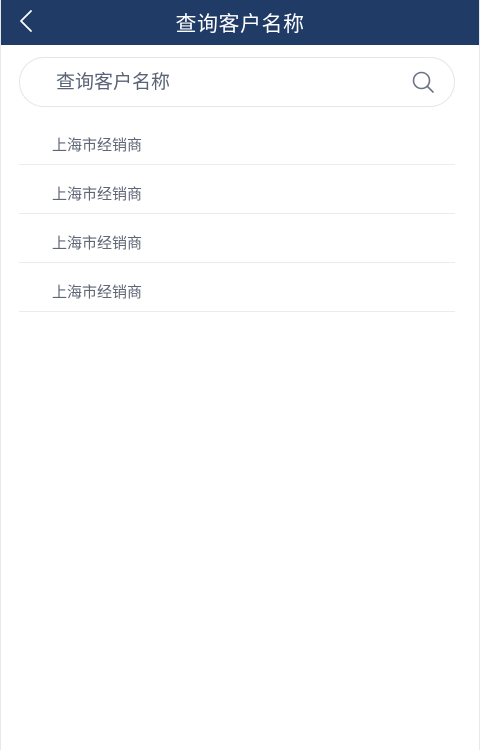 The image size is (480, 750). I want to click on top-nav-bar: 查询客户名称, so click(240, 22).